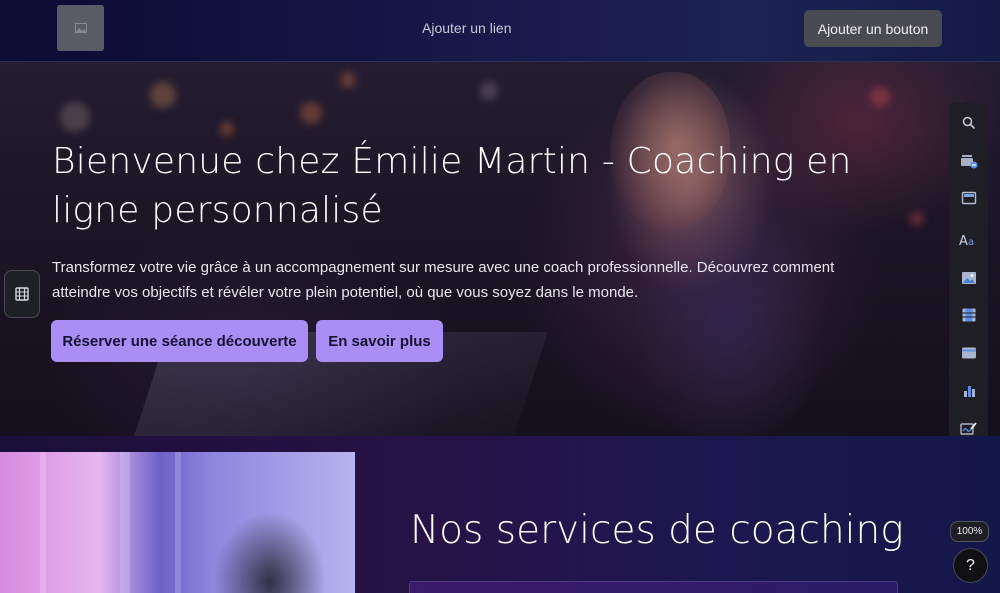 This screenshot has width=1000, height=593. I want to click on layout-icon, so click(968, 198).